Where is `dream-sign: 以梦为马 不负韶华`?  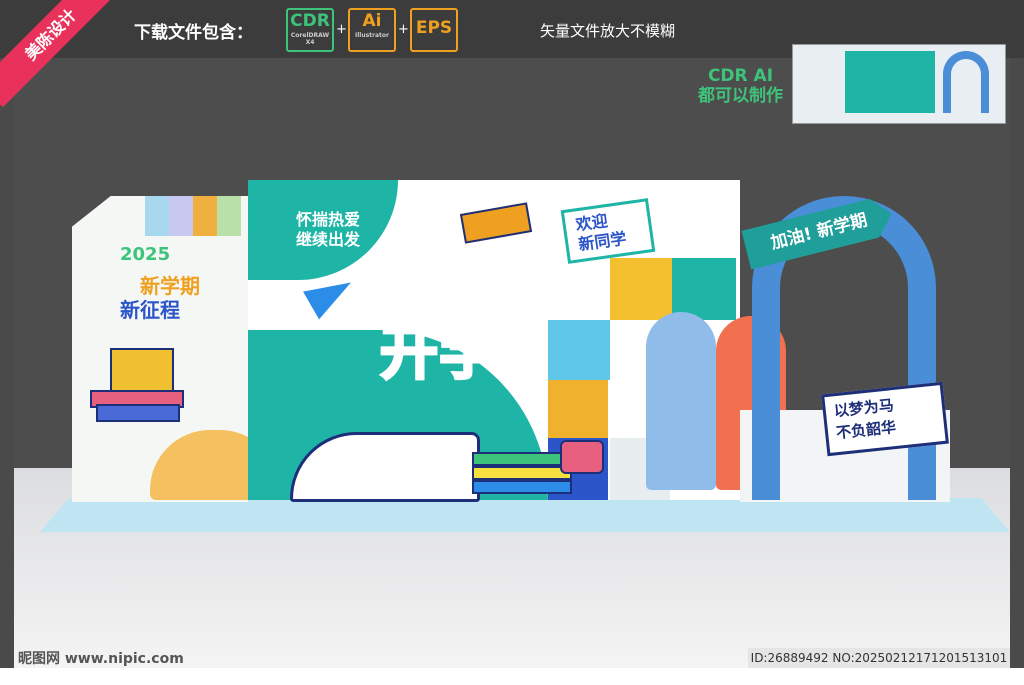
dream-sign: 以梦为马 不负韶华 is located at coordinates (885, 419).